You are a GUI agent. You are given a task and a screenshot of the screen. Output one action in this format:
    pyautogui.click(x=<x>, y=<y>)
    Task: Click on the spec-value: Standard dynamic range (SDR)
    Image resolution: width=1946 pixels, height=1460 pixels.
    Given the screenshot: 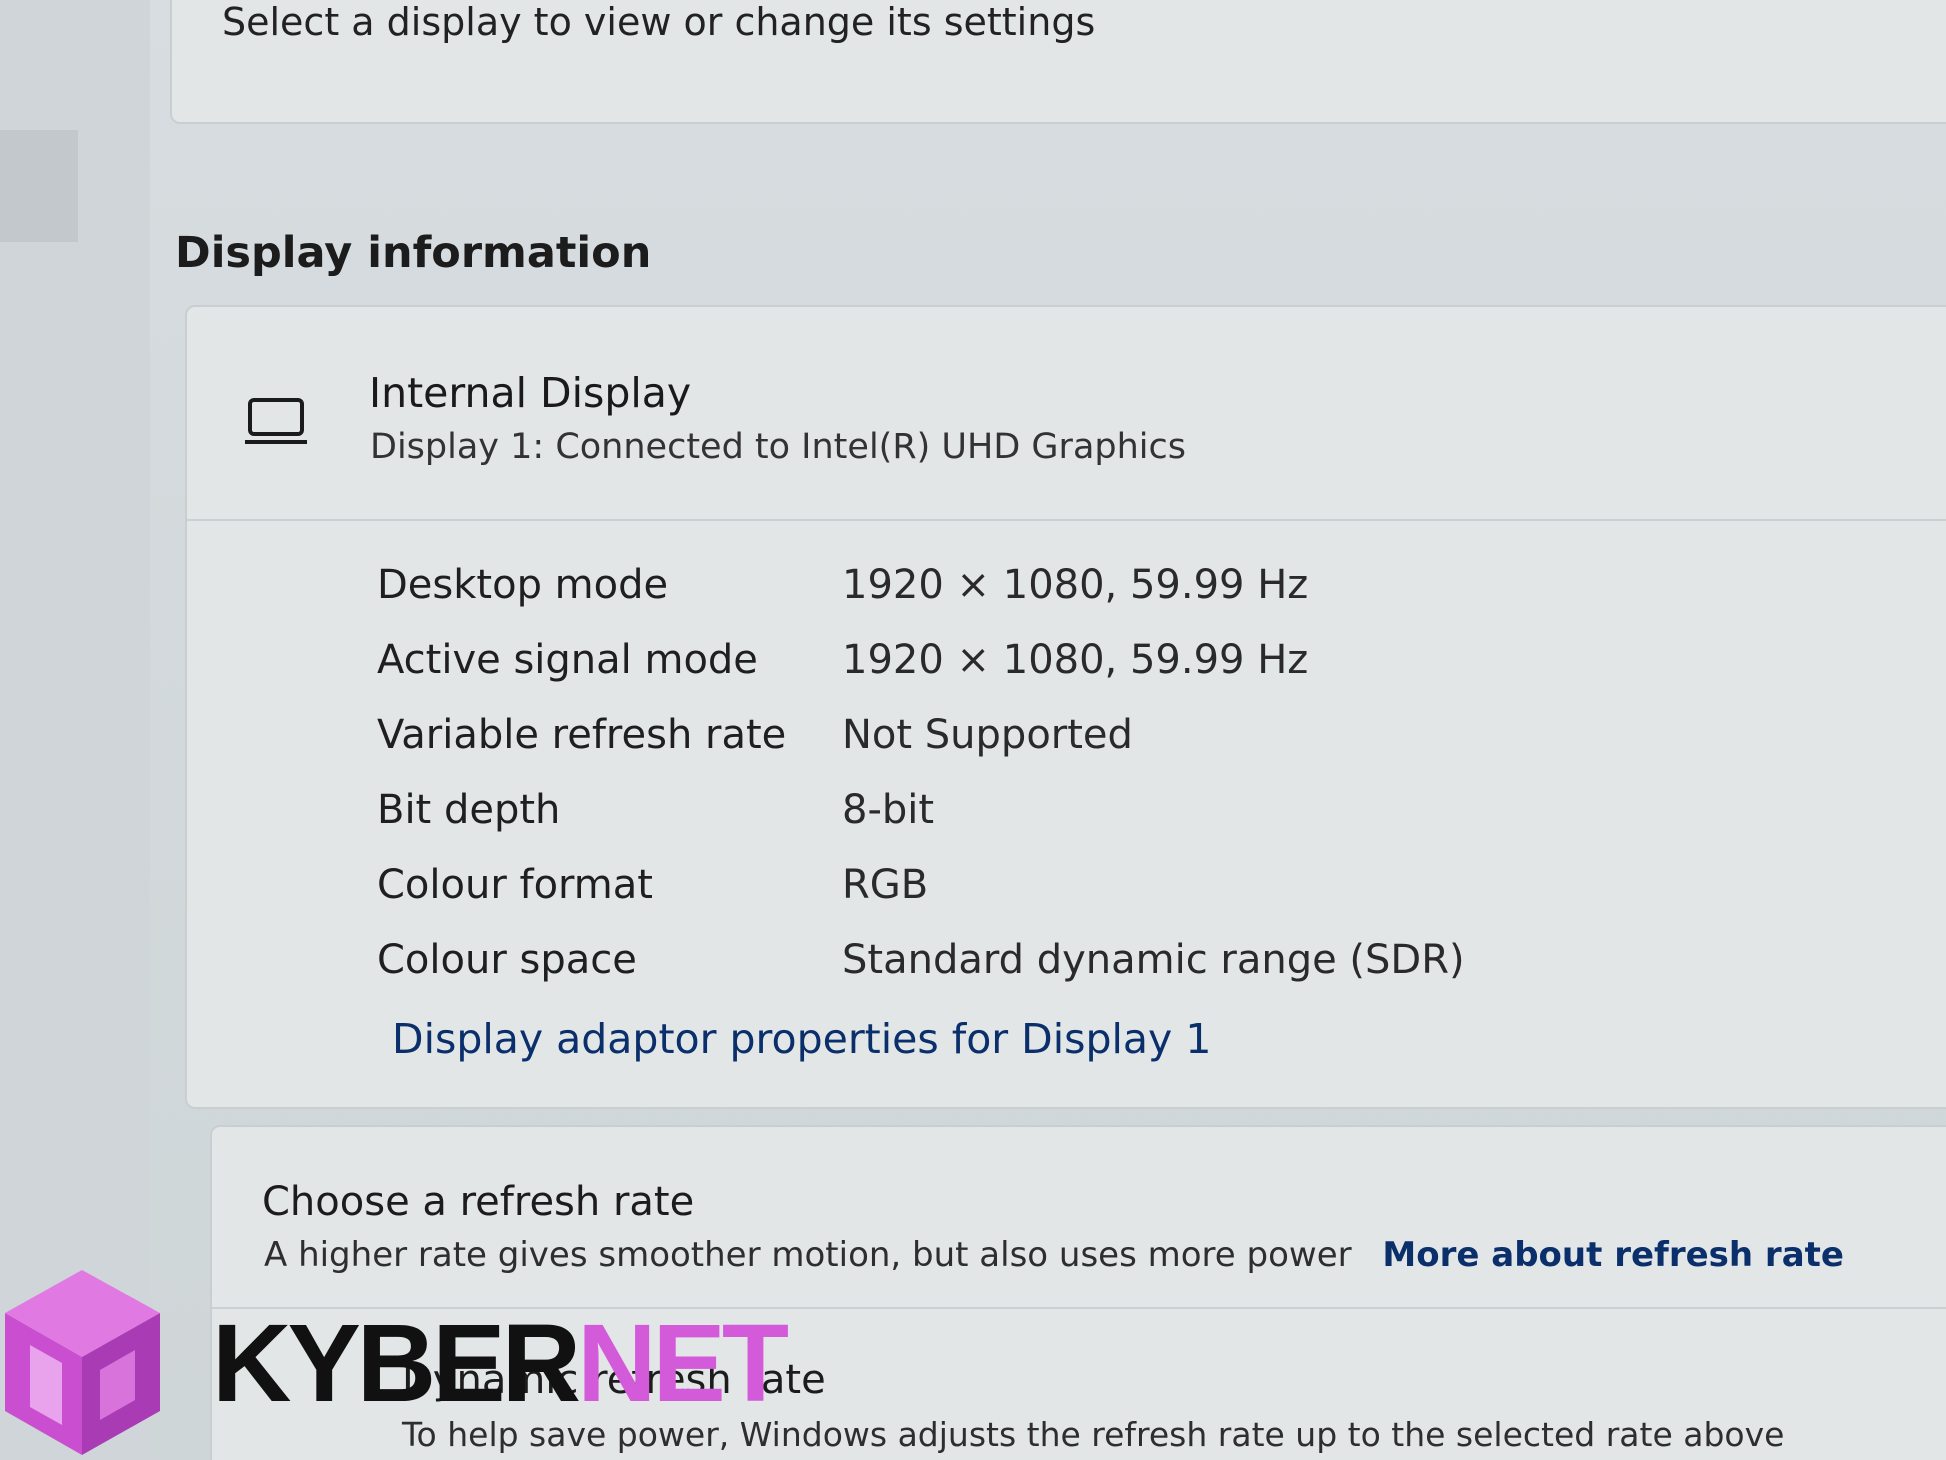 What is the action you would take?
    pyautogui.click(x=1153, y=960)
    